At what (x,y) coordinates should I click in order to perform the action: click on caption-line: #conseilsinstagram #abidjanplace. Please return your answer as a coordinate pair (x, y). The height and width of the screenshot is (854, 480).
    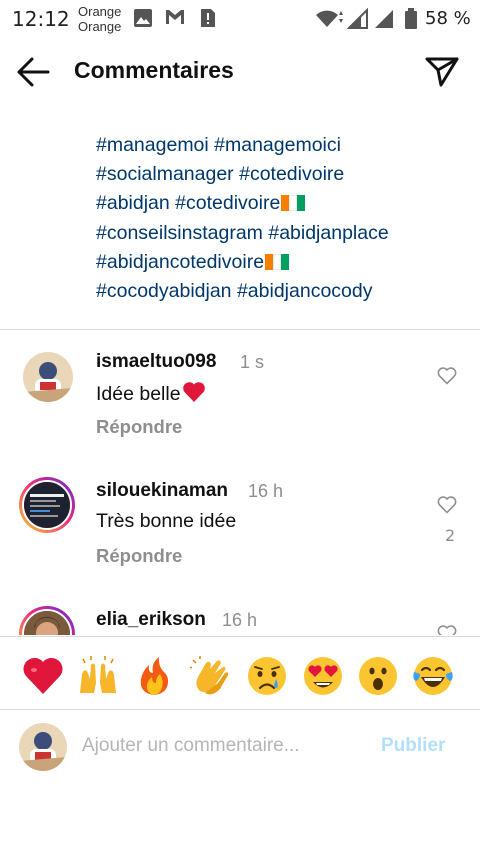
    Looking at the image, I should click on (282, 233).